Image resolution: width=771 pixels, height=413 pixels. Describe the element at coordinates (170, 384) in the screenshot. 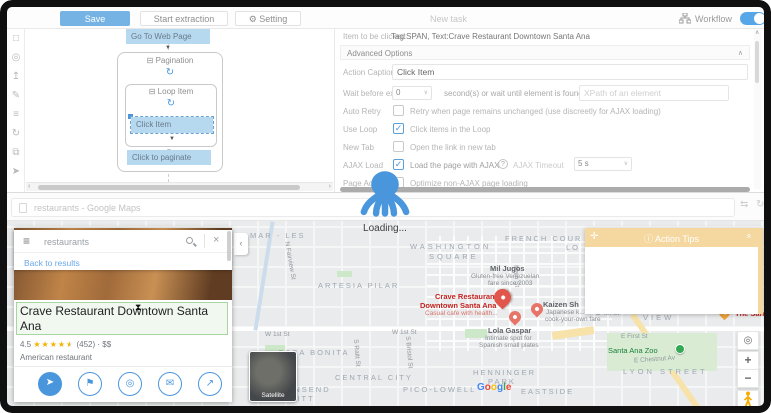

I see `send-to-phone-button: ✉` at that location.